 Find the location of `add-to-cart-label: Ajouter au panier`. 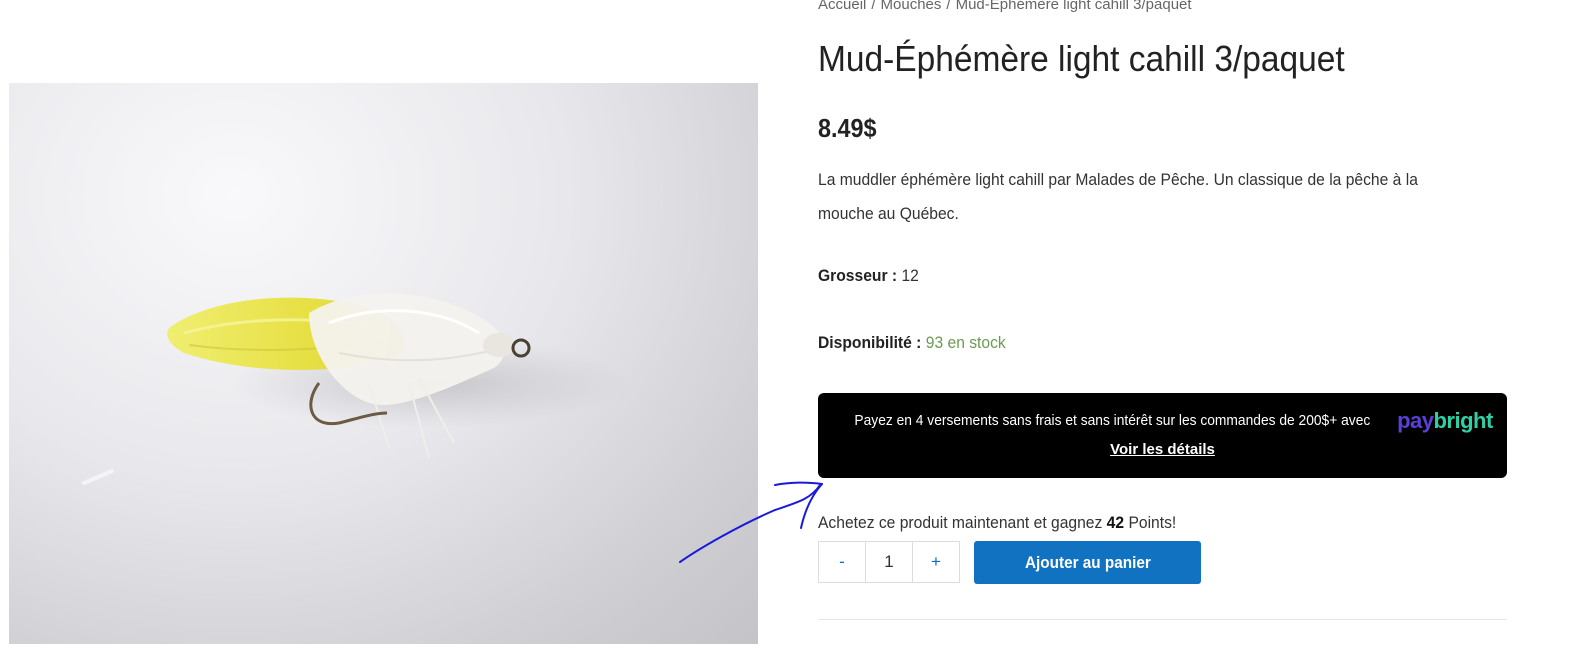

add-to-cart-label: Ajouter au panier is located at coordinates (1087, 562).